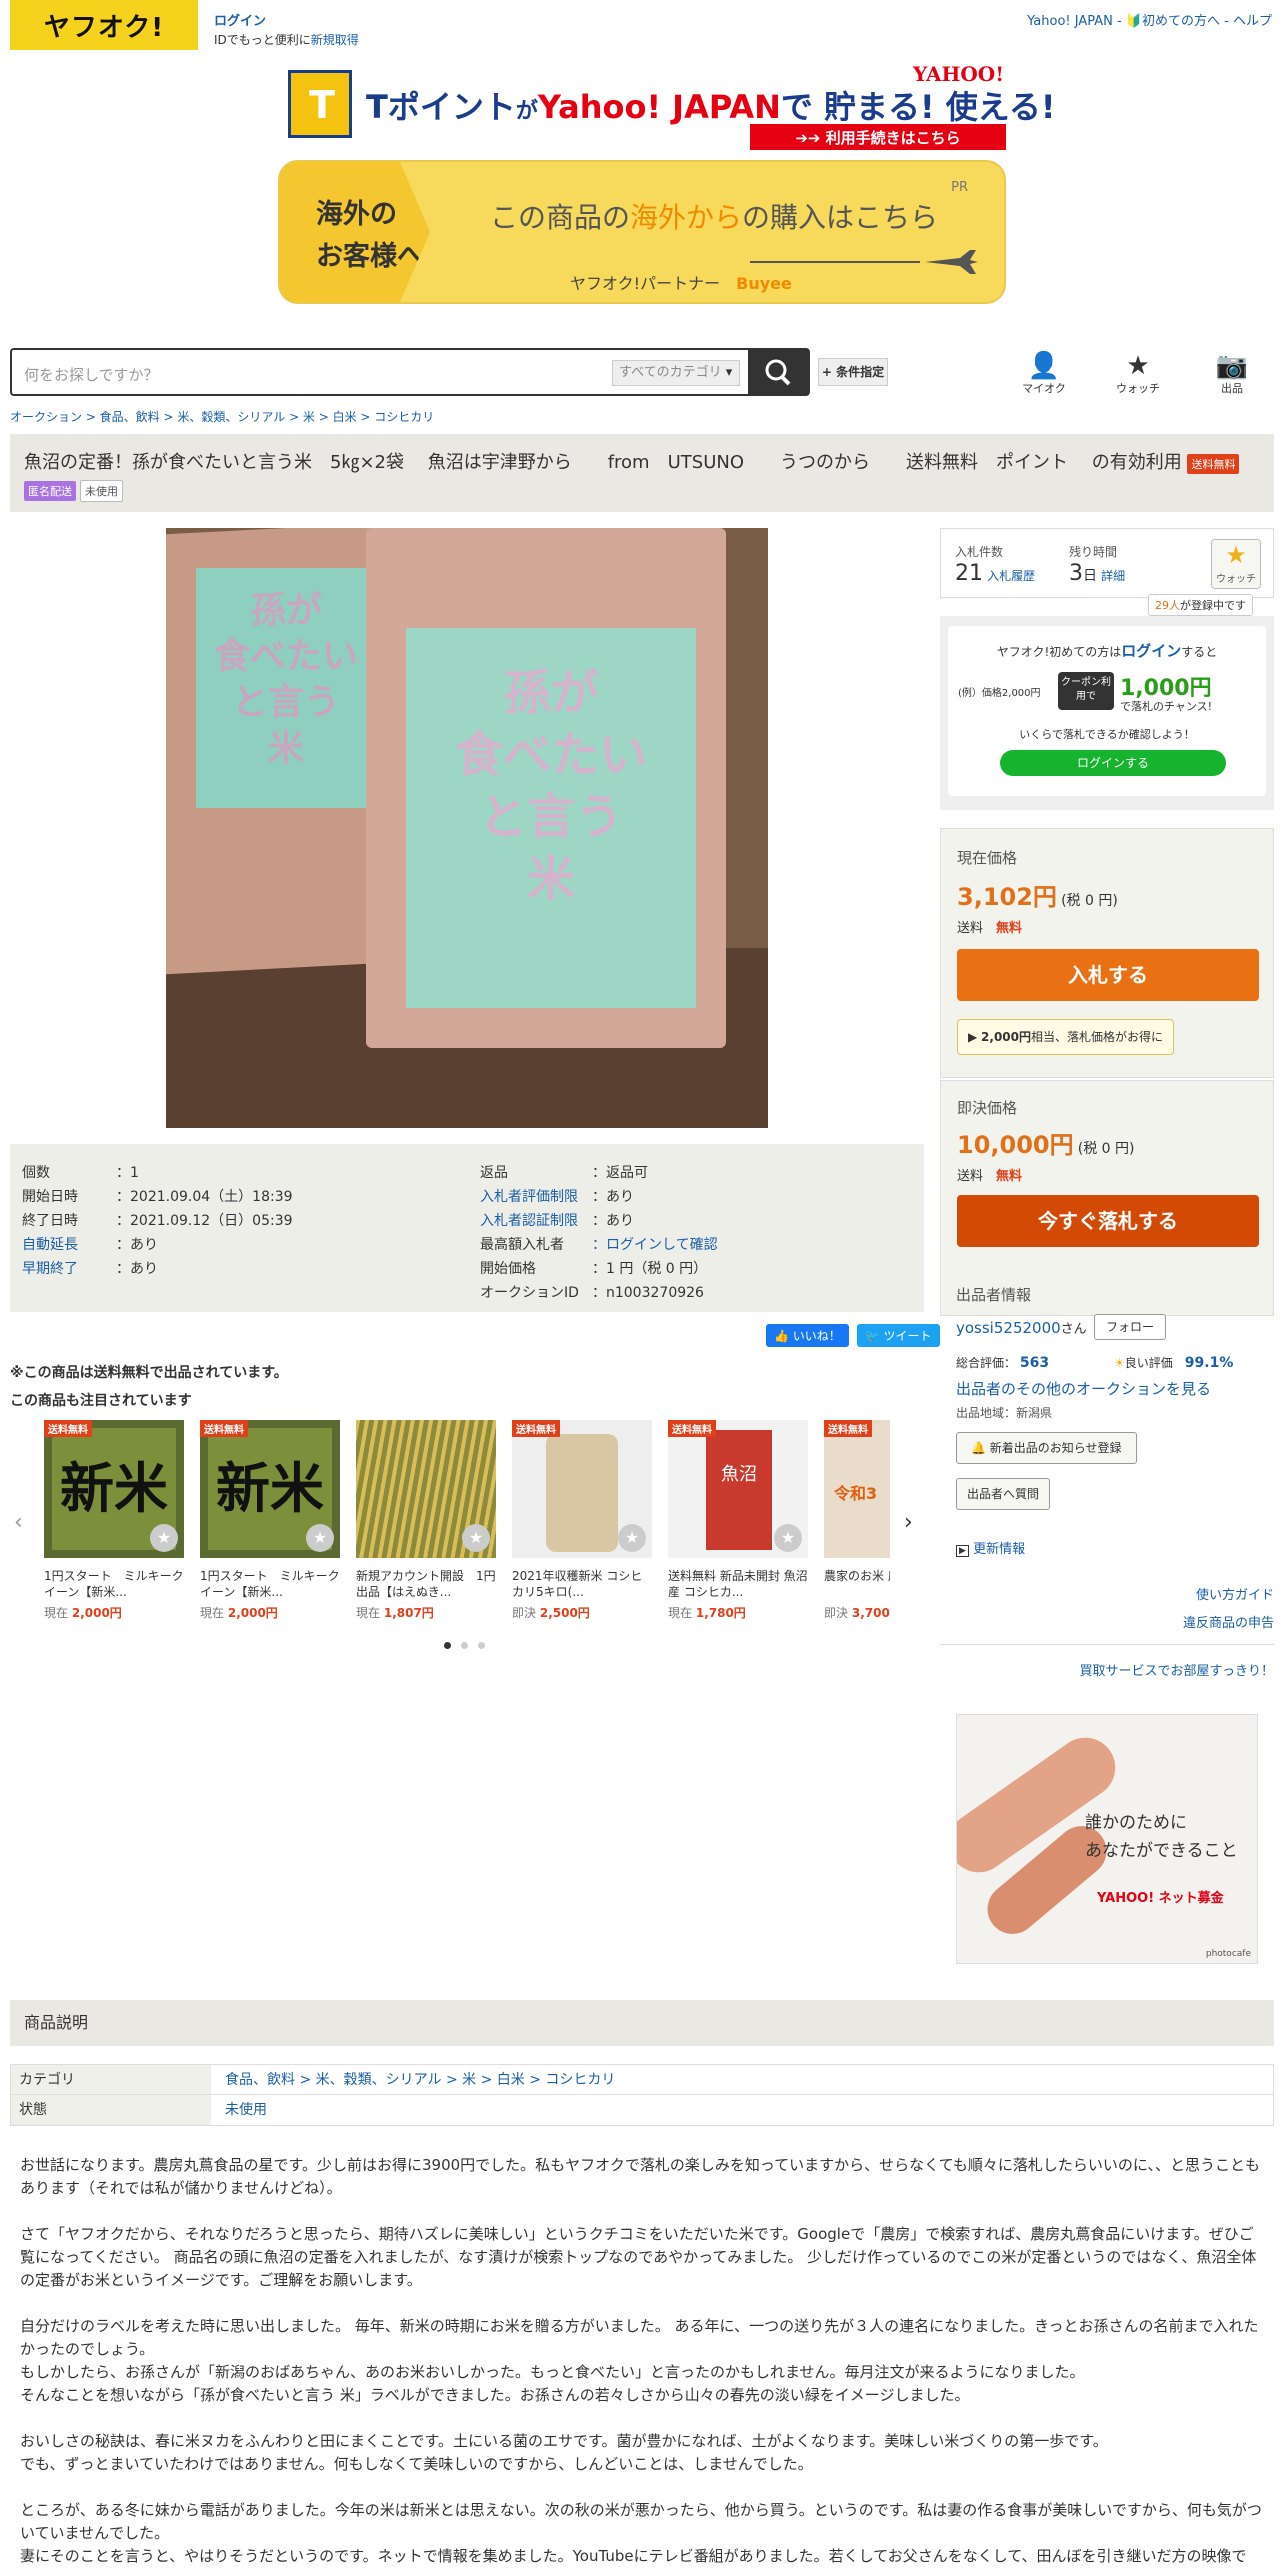 Image resolution: width=1284 pixels, height=2568 pixels. Describe the element at coordinates (959, 187) in the screenshot. I see `pr-label: PR` at that location.